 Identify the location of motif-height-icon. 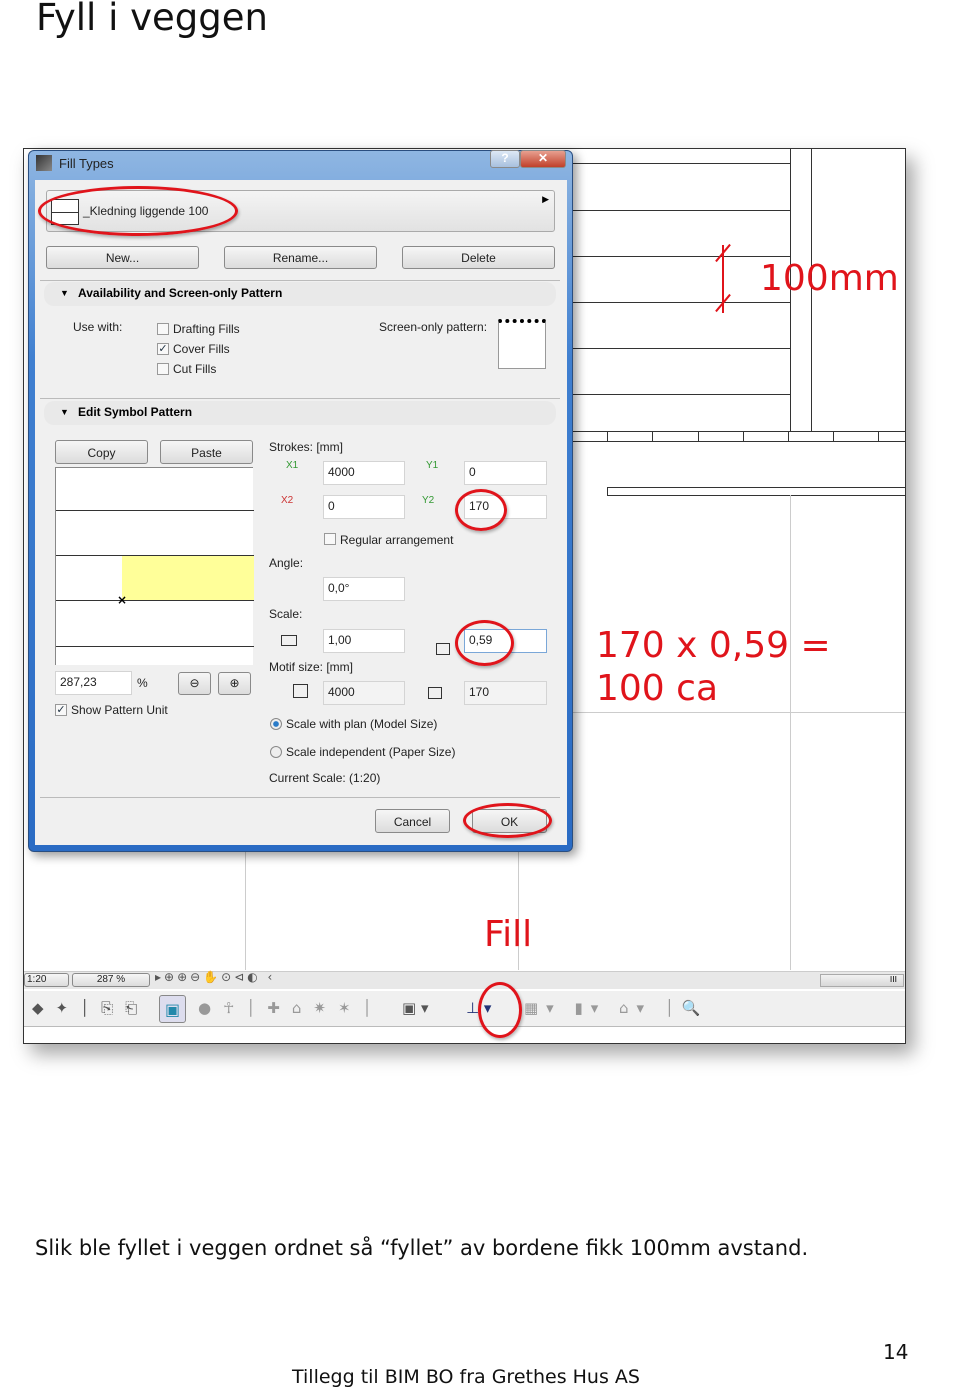
(435, 693).